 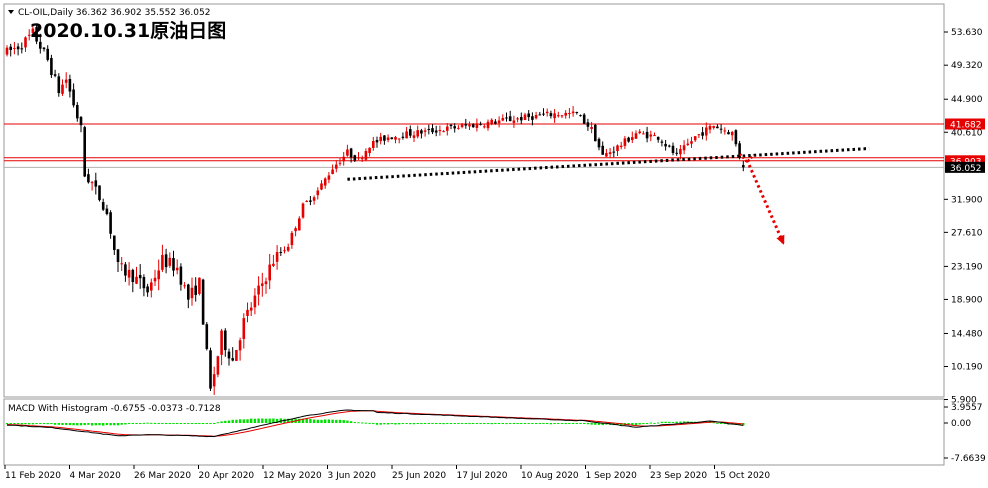 I want to click on time-tick-label: 12 May 2020, so click(x=292, y=476).